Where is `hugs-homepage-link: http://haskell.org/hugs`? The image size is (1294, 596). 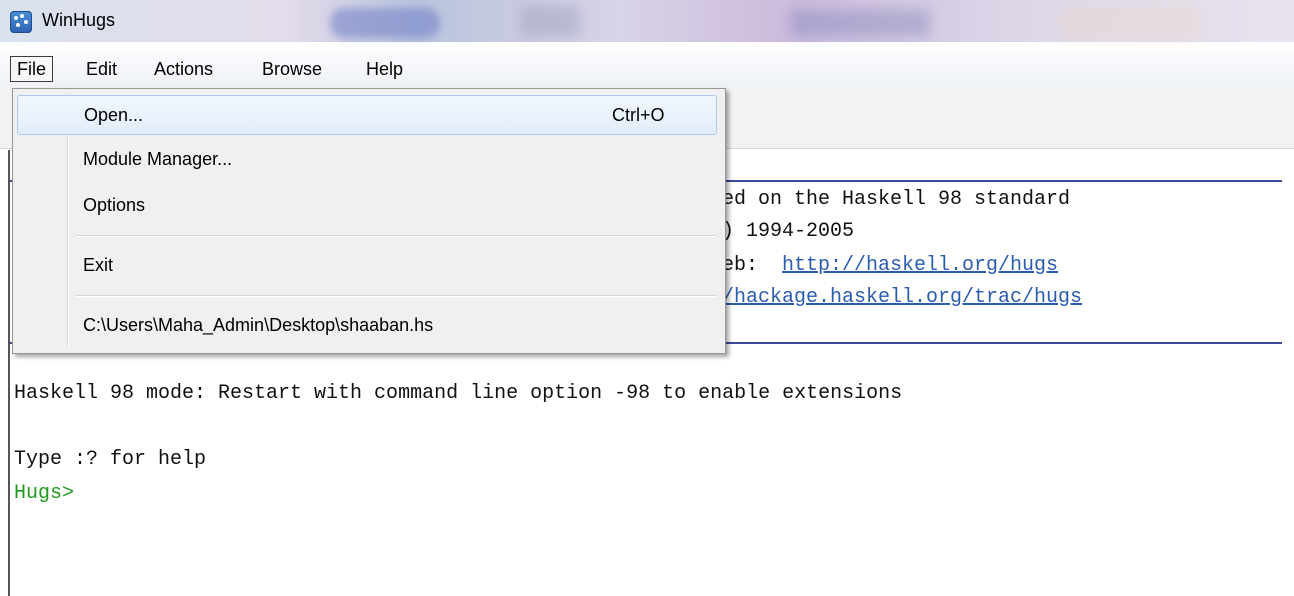 hugs-homepage-link: http://haskell.org/hugs is located at coordinates (920, 265).